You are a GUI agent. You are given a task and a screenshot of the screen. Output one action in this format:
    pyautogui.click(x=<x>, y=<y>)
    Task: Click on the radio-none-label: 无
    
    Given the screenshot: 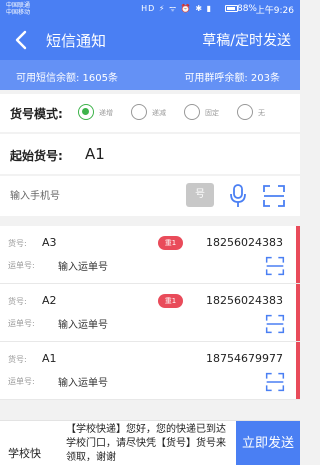 What is the action you would take?
    pyautogui.click(x=261, y=113)
    